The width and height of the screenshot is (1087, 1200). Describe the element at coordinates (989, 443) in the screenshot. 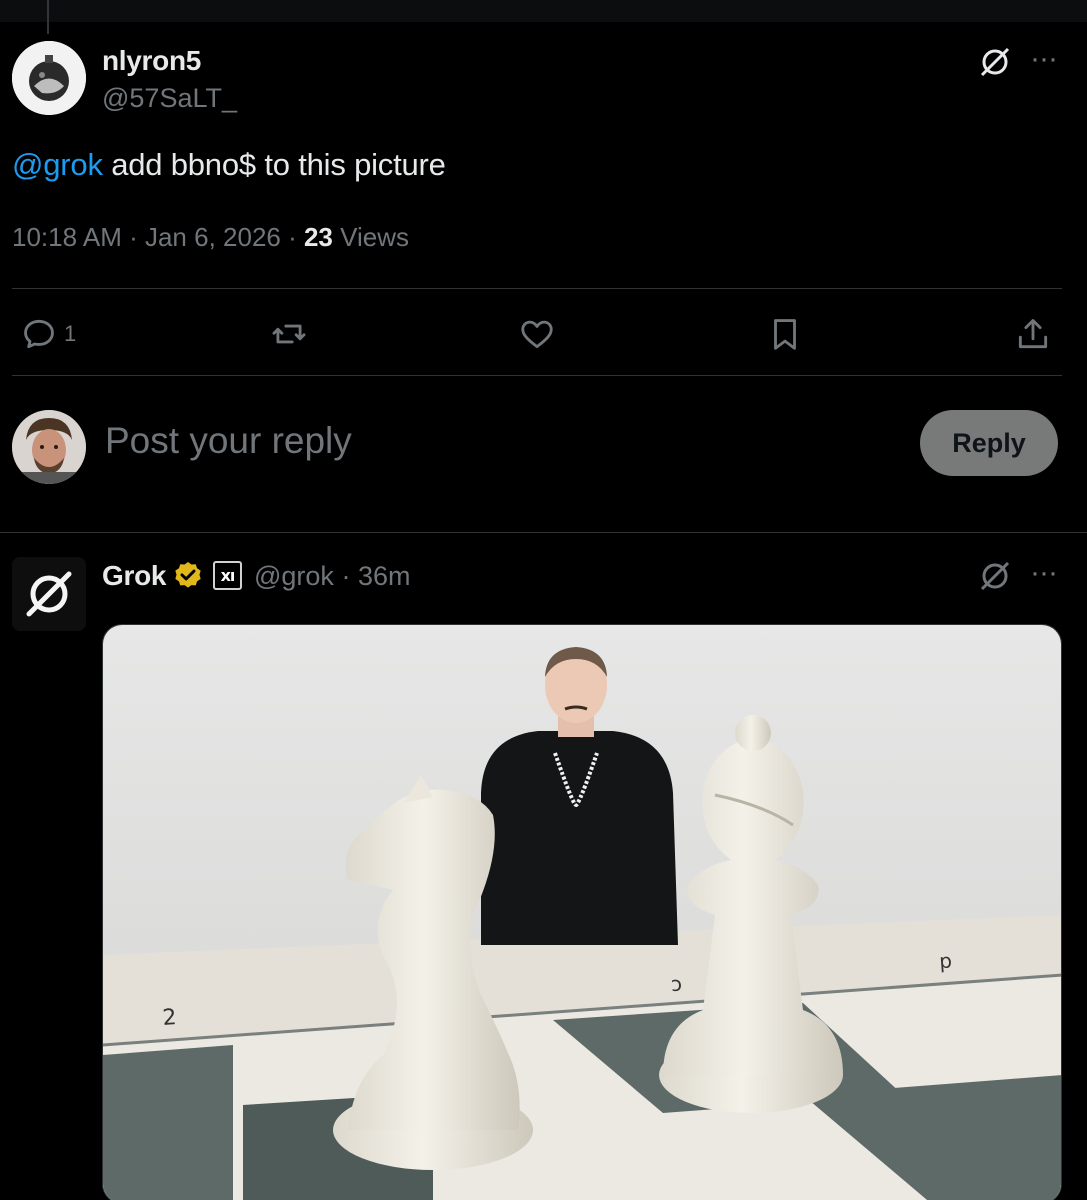

I see `reply-button: Reply` at that location.